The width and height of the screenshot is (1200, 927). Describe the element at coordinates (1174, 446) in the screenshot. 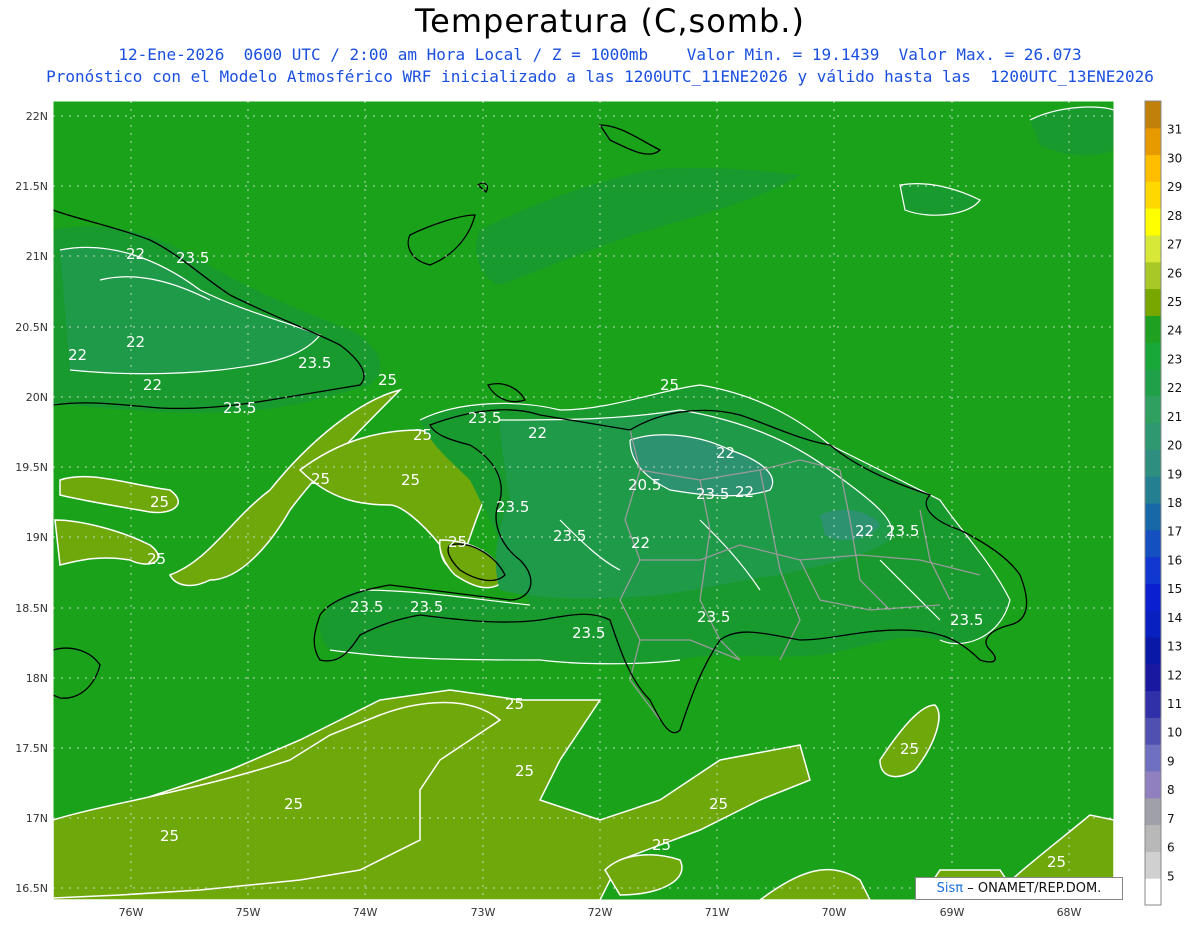

I see `colorbar-label: 20` at that location.